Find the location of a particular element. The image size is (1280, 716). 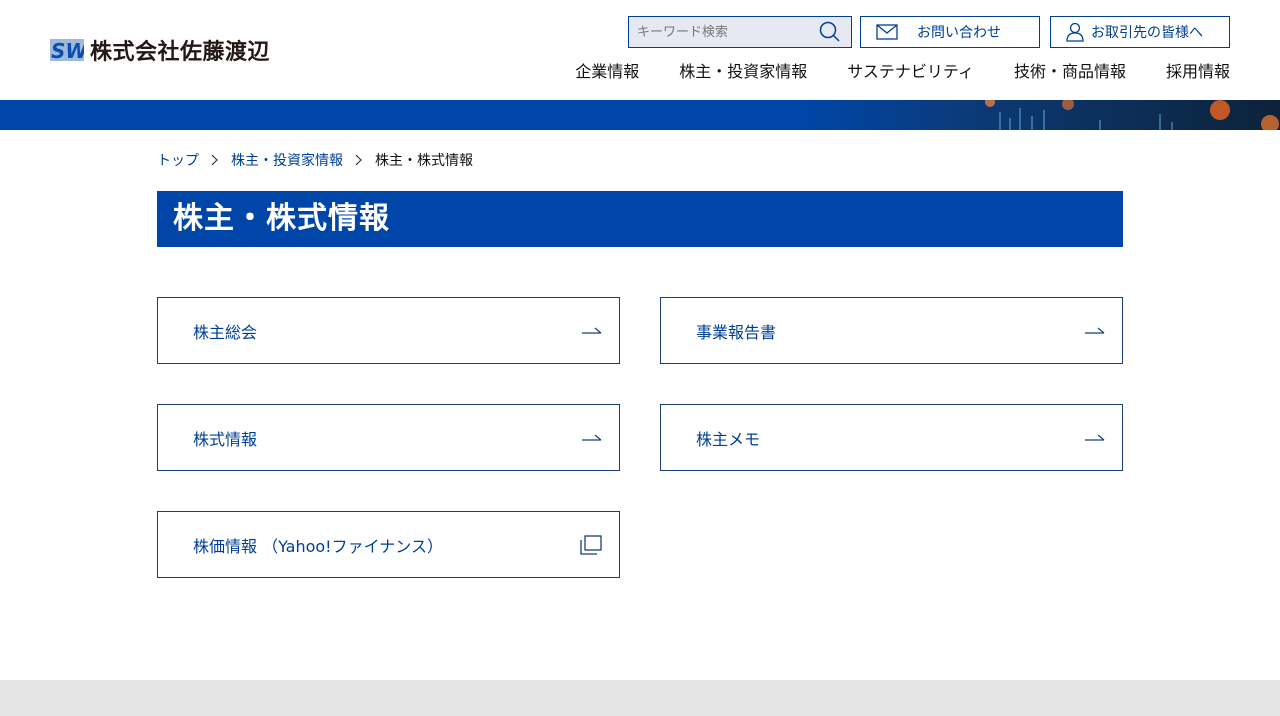

sw-logo-icon: SW is located at coordinates (69, 50).